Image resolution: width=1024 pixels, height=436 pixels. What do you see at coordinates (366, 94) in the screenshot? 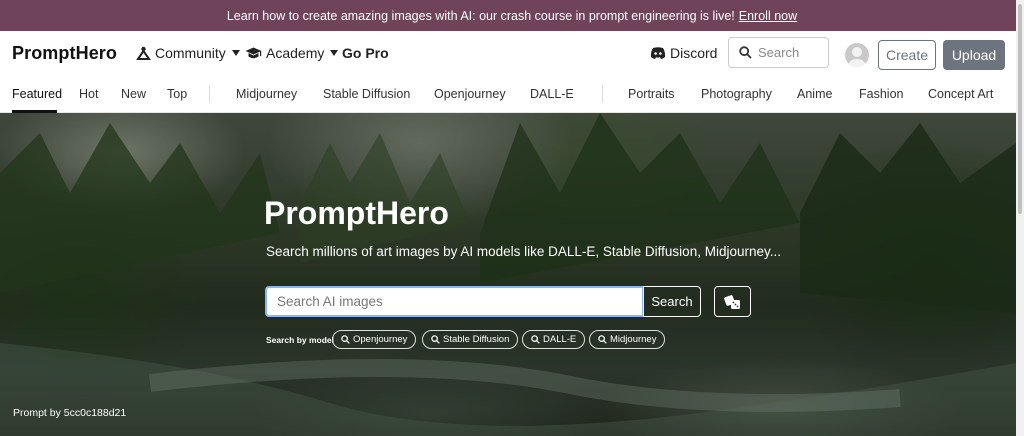
I see `tab-stable-diffusion: Stable Diffusion` at bounding box center [366, 94].